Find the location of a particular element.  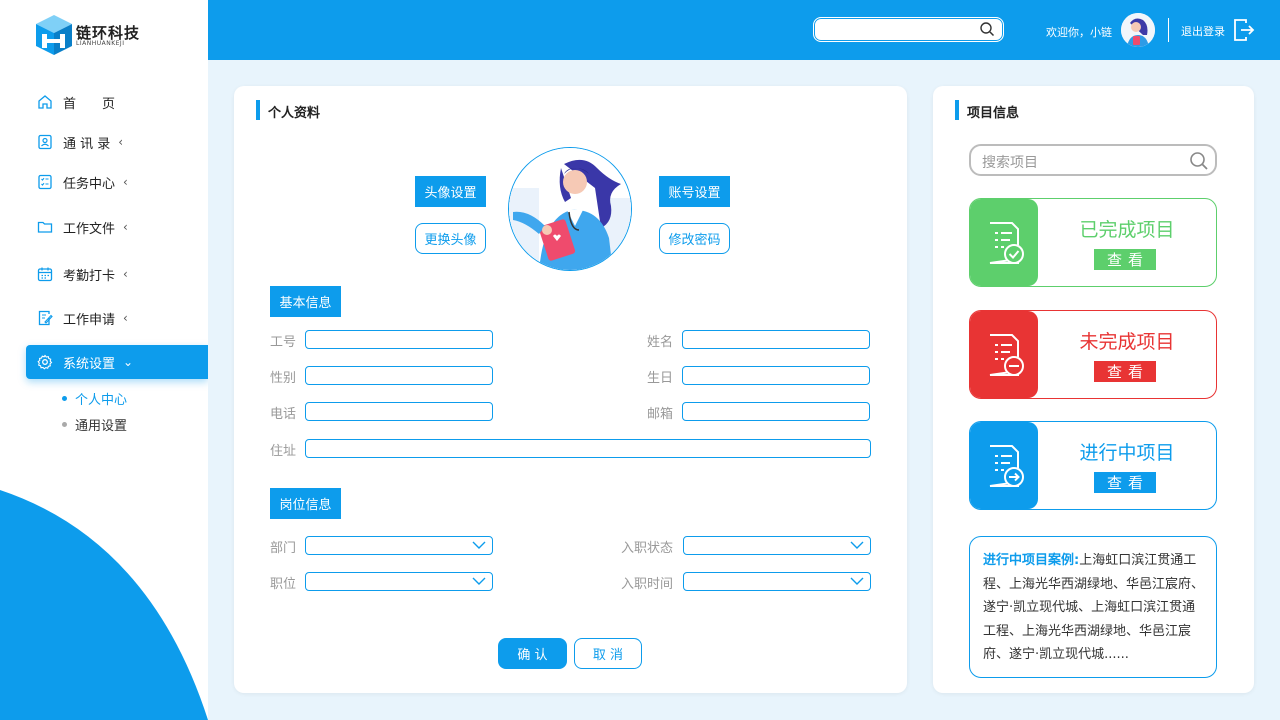

entry-date-select is located at coordinates (777, 581).